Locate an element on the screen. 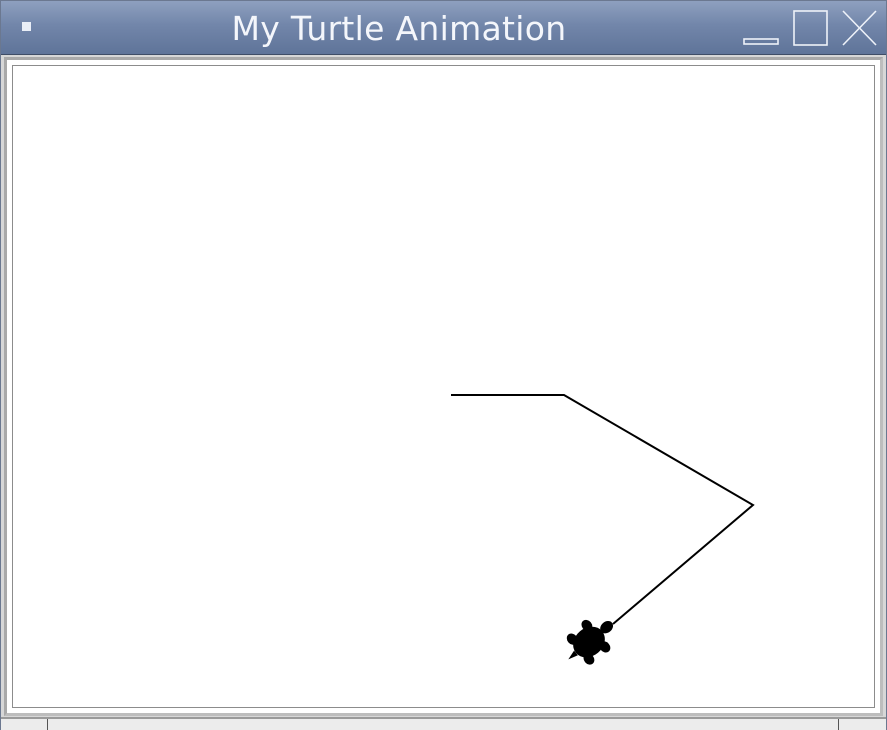 The width and height of the screenshot is (887, 730). drawing-surface is located at coordinates (603, 529).